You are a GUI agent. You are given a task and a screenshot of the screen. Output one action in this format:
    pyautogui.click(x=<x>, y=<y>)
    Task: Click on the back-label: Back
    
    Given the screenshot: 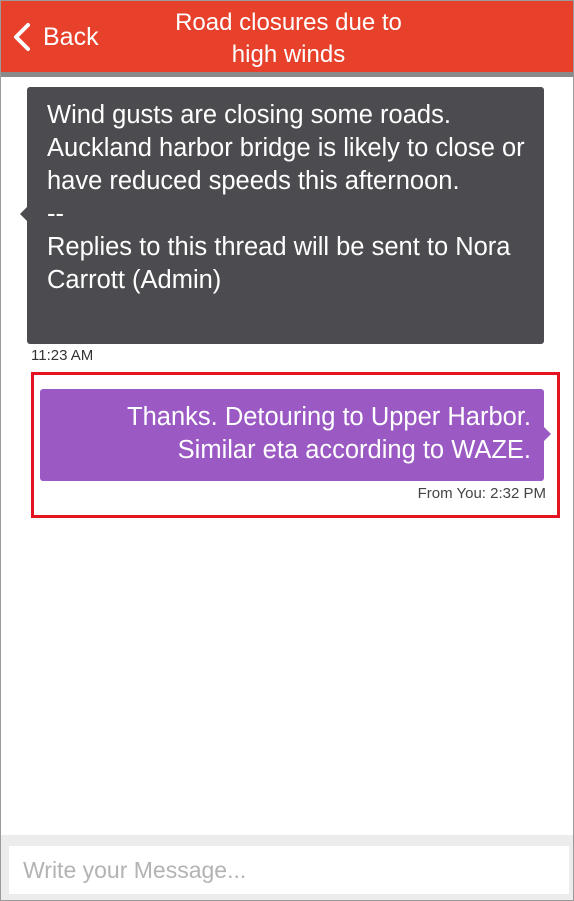 What is the action you would take?
    pyautogui.click(x=71, y=36)
    